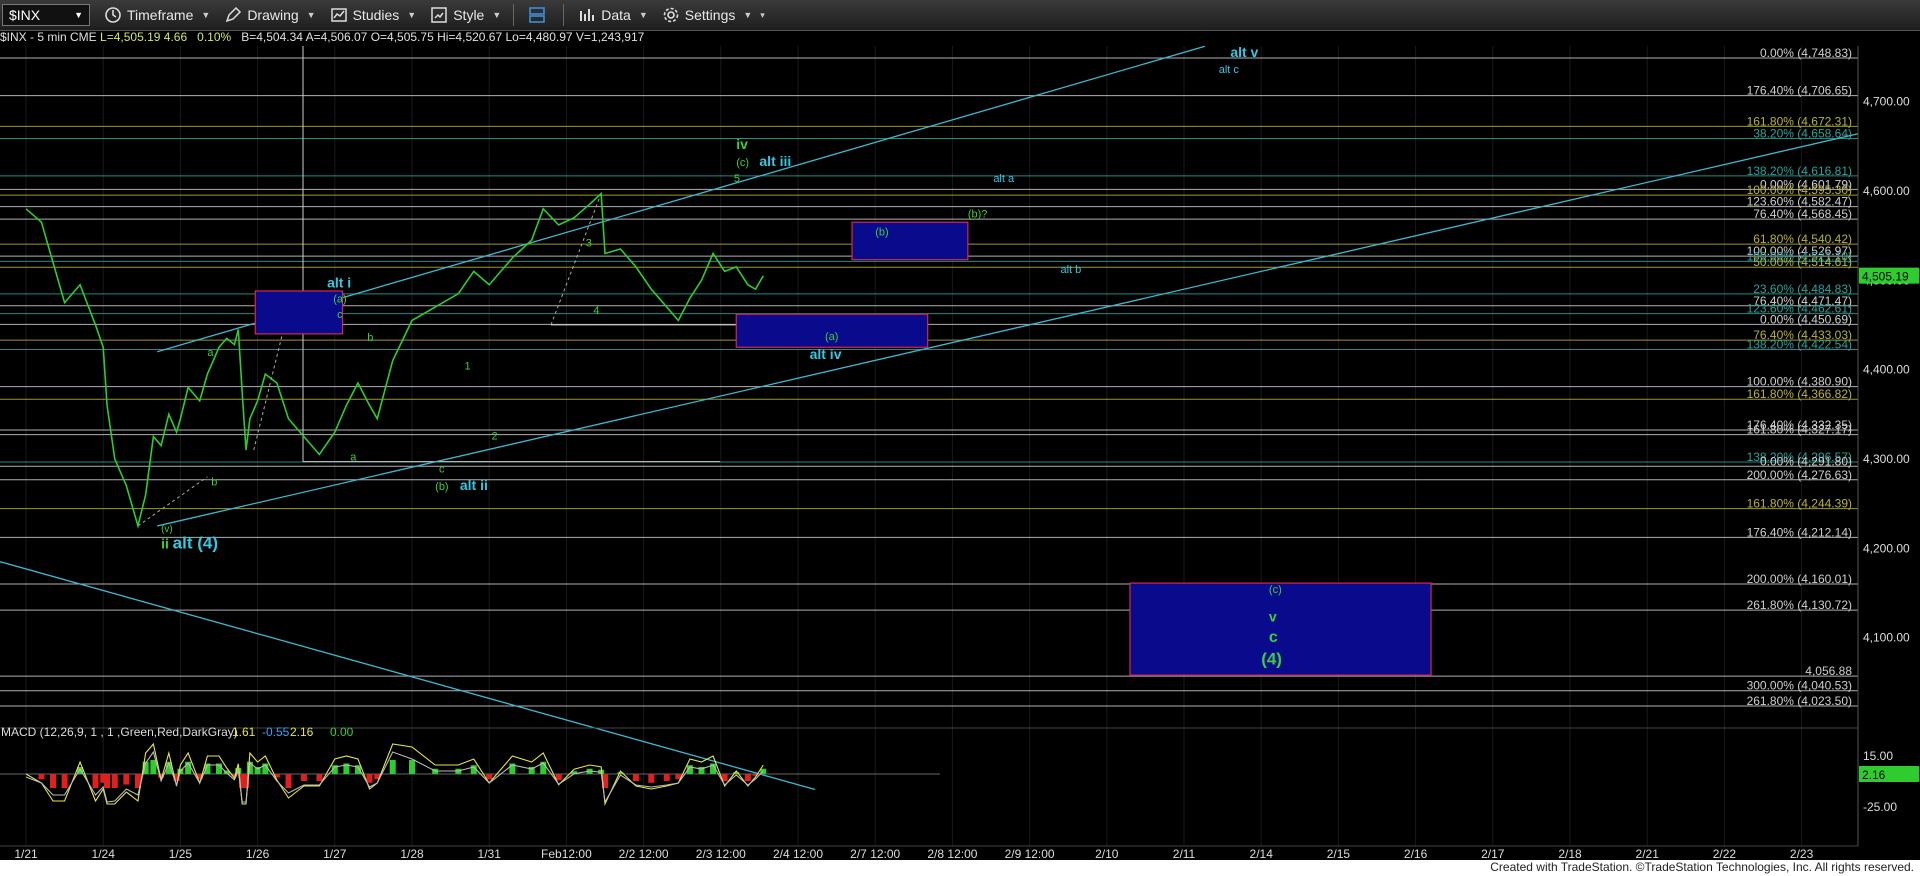  I want to click on bid-value: B=4,504.34, so click(272, 37).